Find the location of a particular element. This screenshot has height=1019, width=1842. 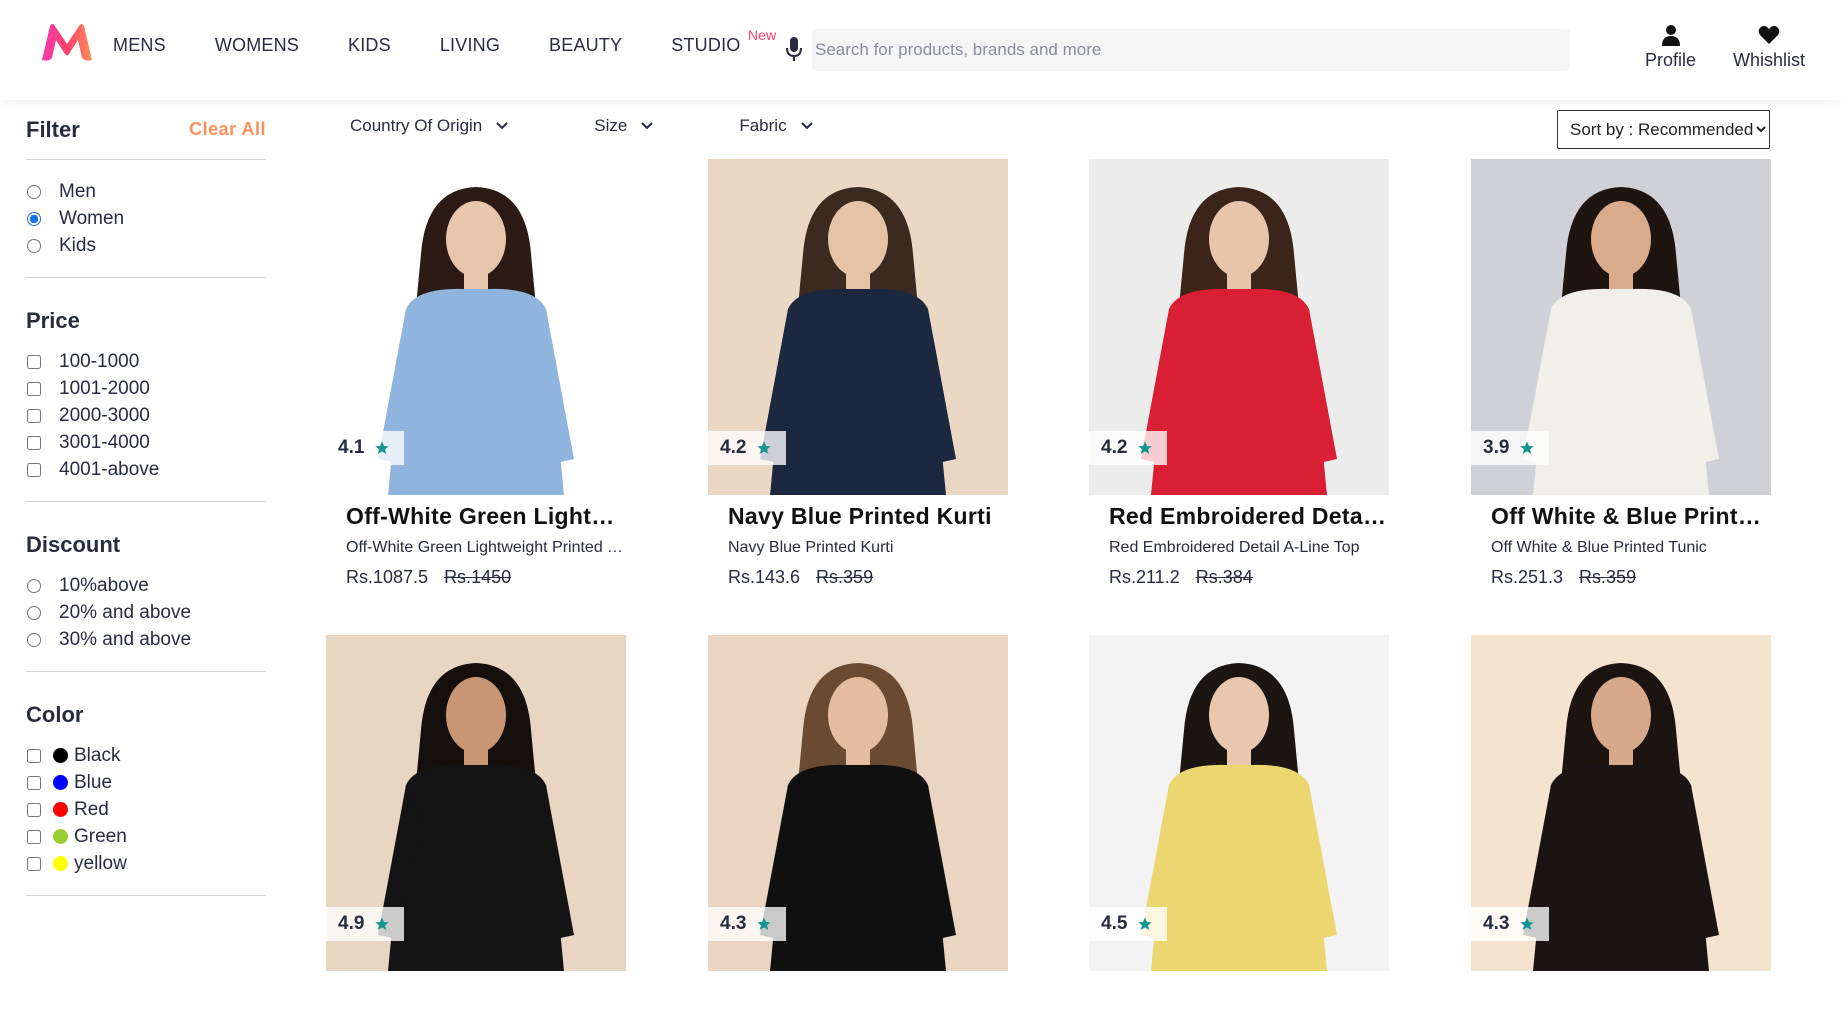

gender-option-men: Men is located at coordinates (146, 191).